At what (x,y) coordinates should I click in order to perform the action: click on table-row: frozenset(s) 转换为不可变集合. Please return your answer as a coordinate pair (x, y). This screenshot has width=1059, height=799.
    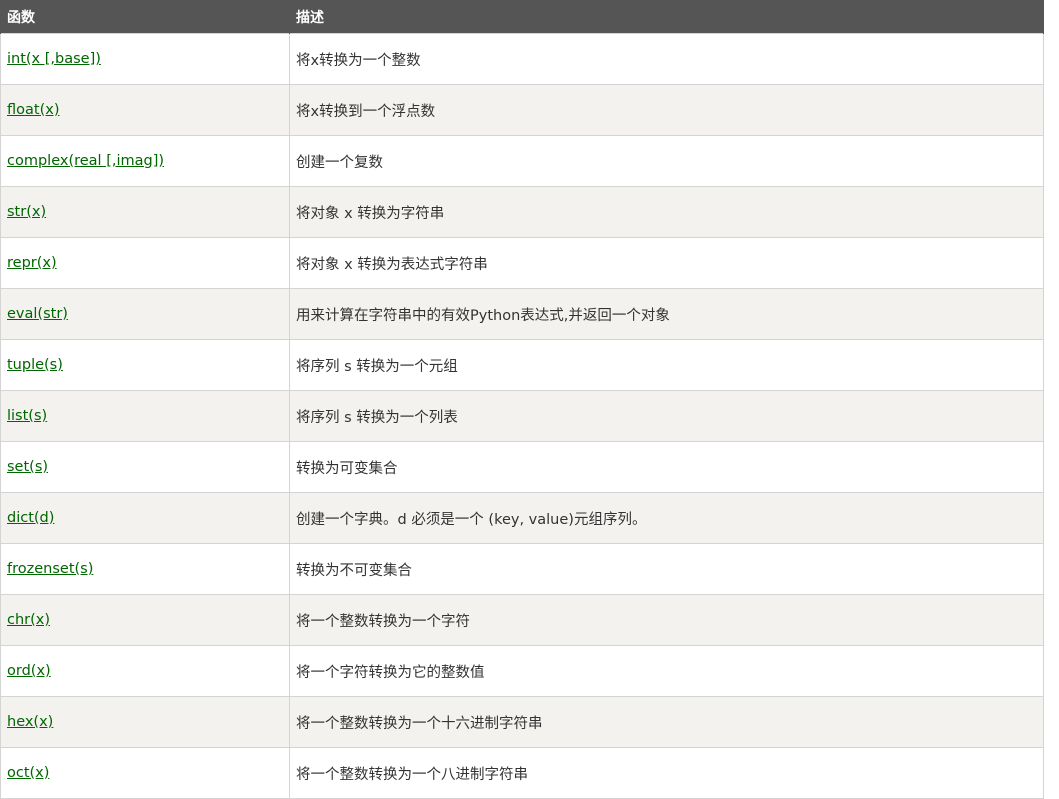
    Looking at the image, I should click on (522, 569).